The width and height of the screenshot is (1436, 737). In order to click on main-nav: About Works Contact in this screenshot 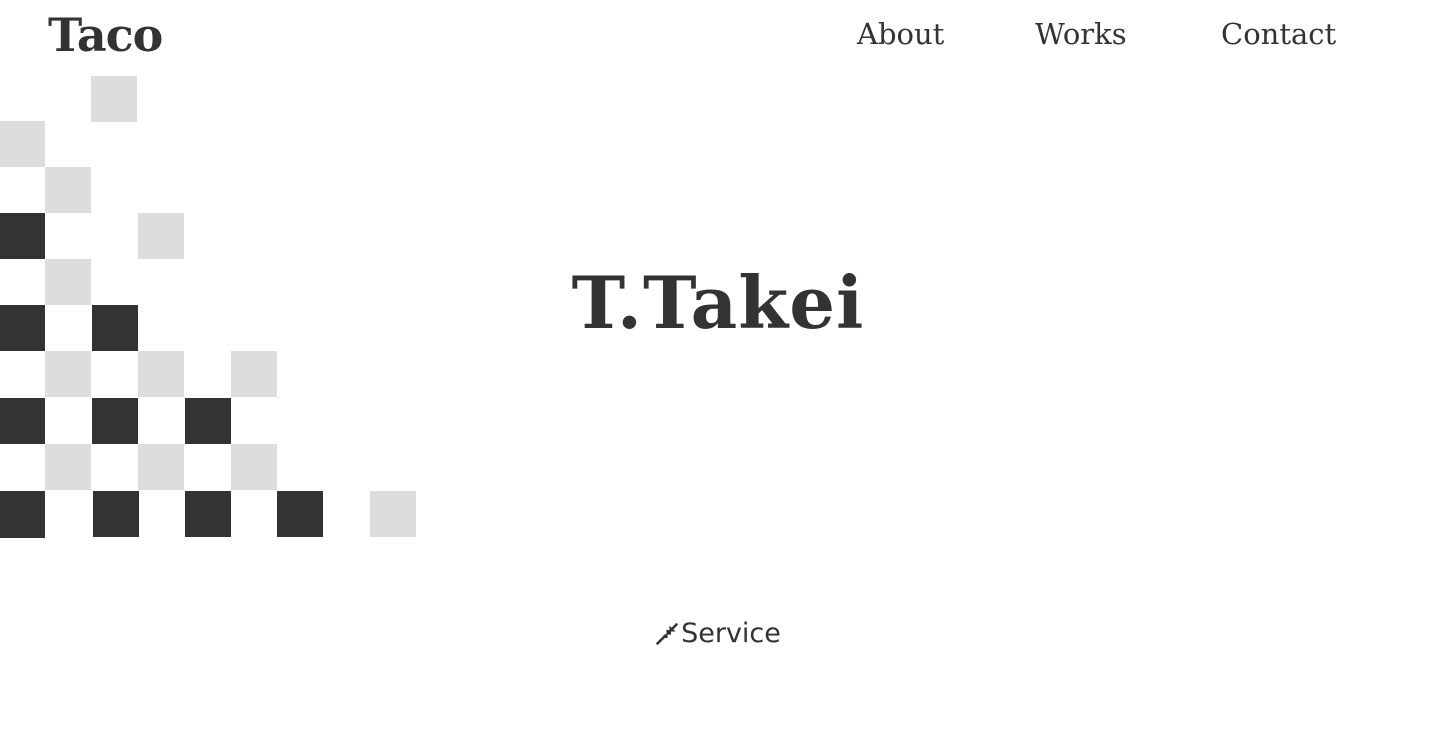, I will do `click(1136, 34)`.